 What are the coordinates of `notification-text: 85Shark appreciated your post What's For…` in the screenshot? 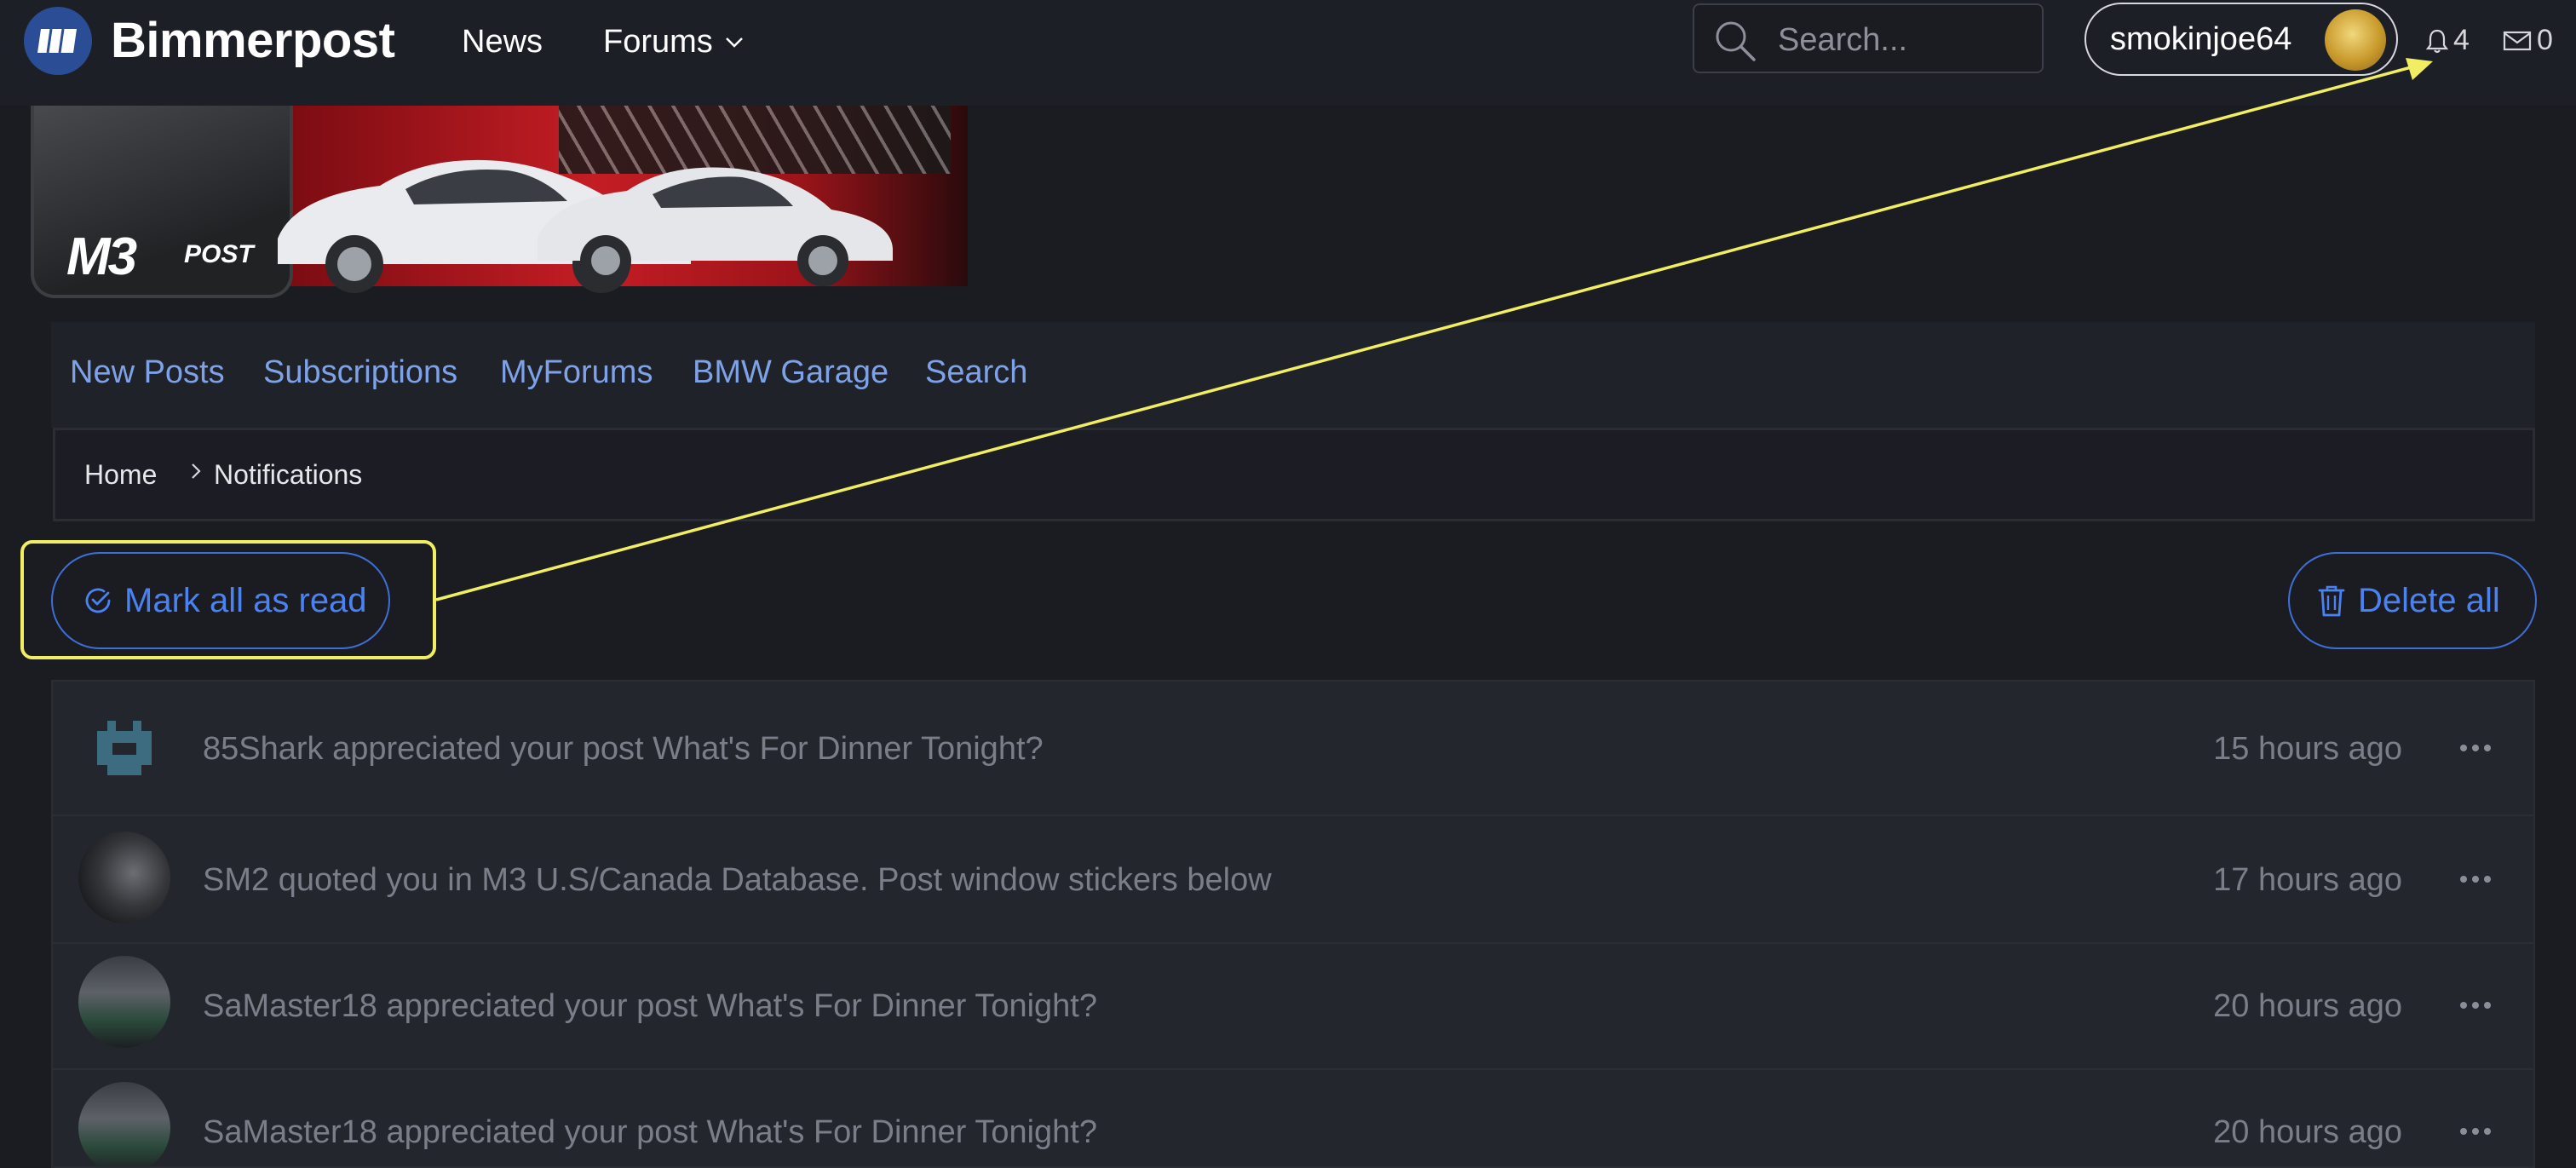 It's located at (624, 749).